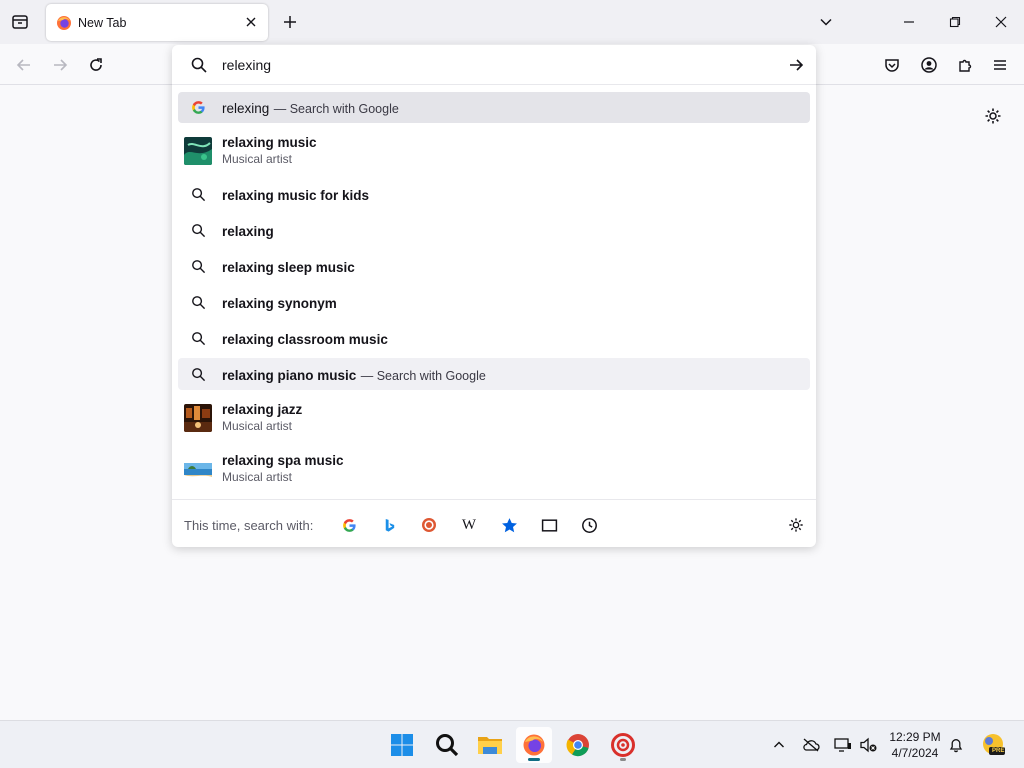 This screenshot has width=1024, height=768. Describe the element at coordinates (279, 303) in the screenshot. I see `result-title: relaxing synonym` at that location.